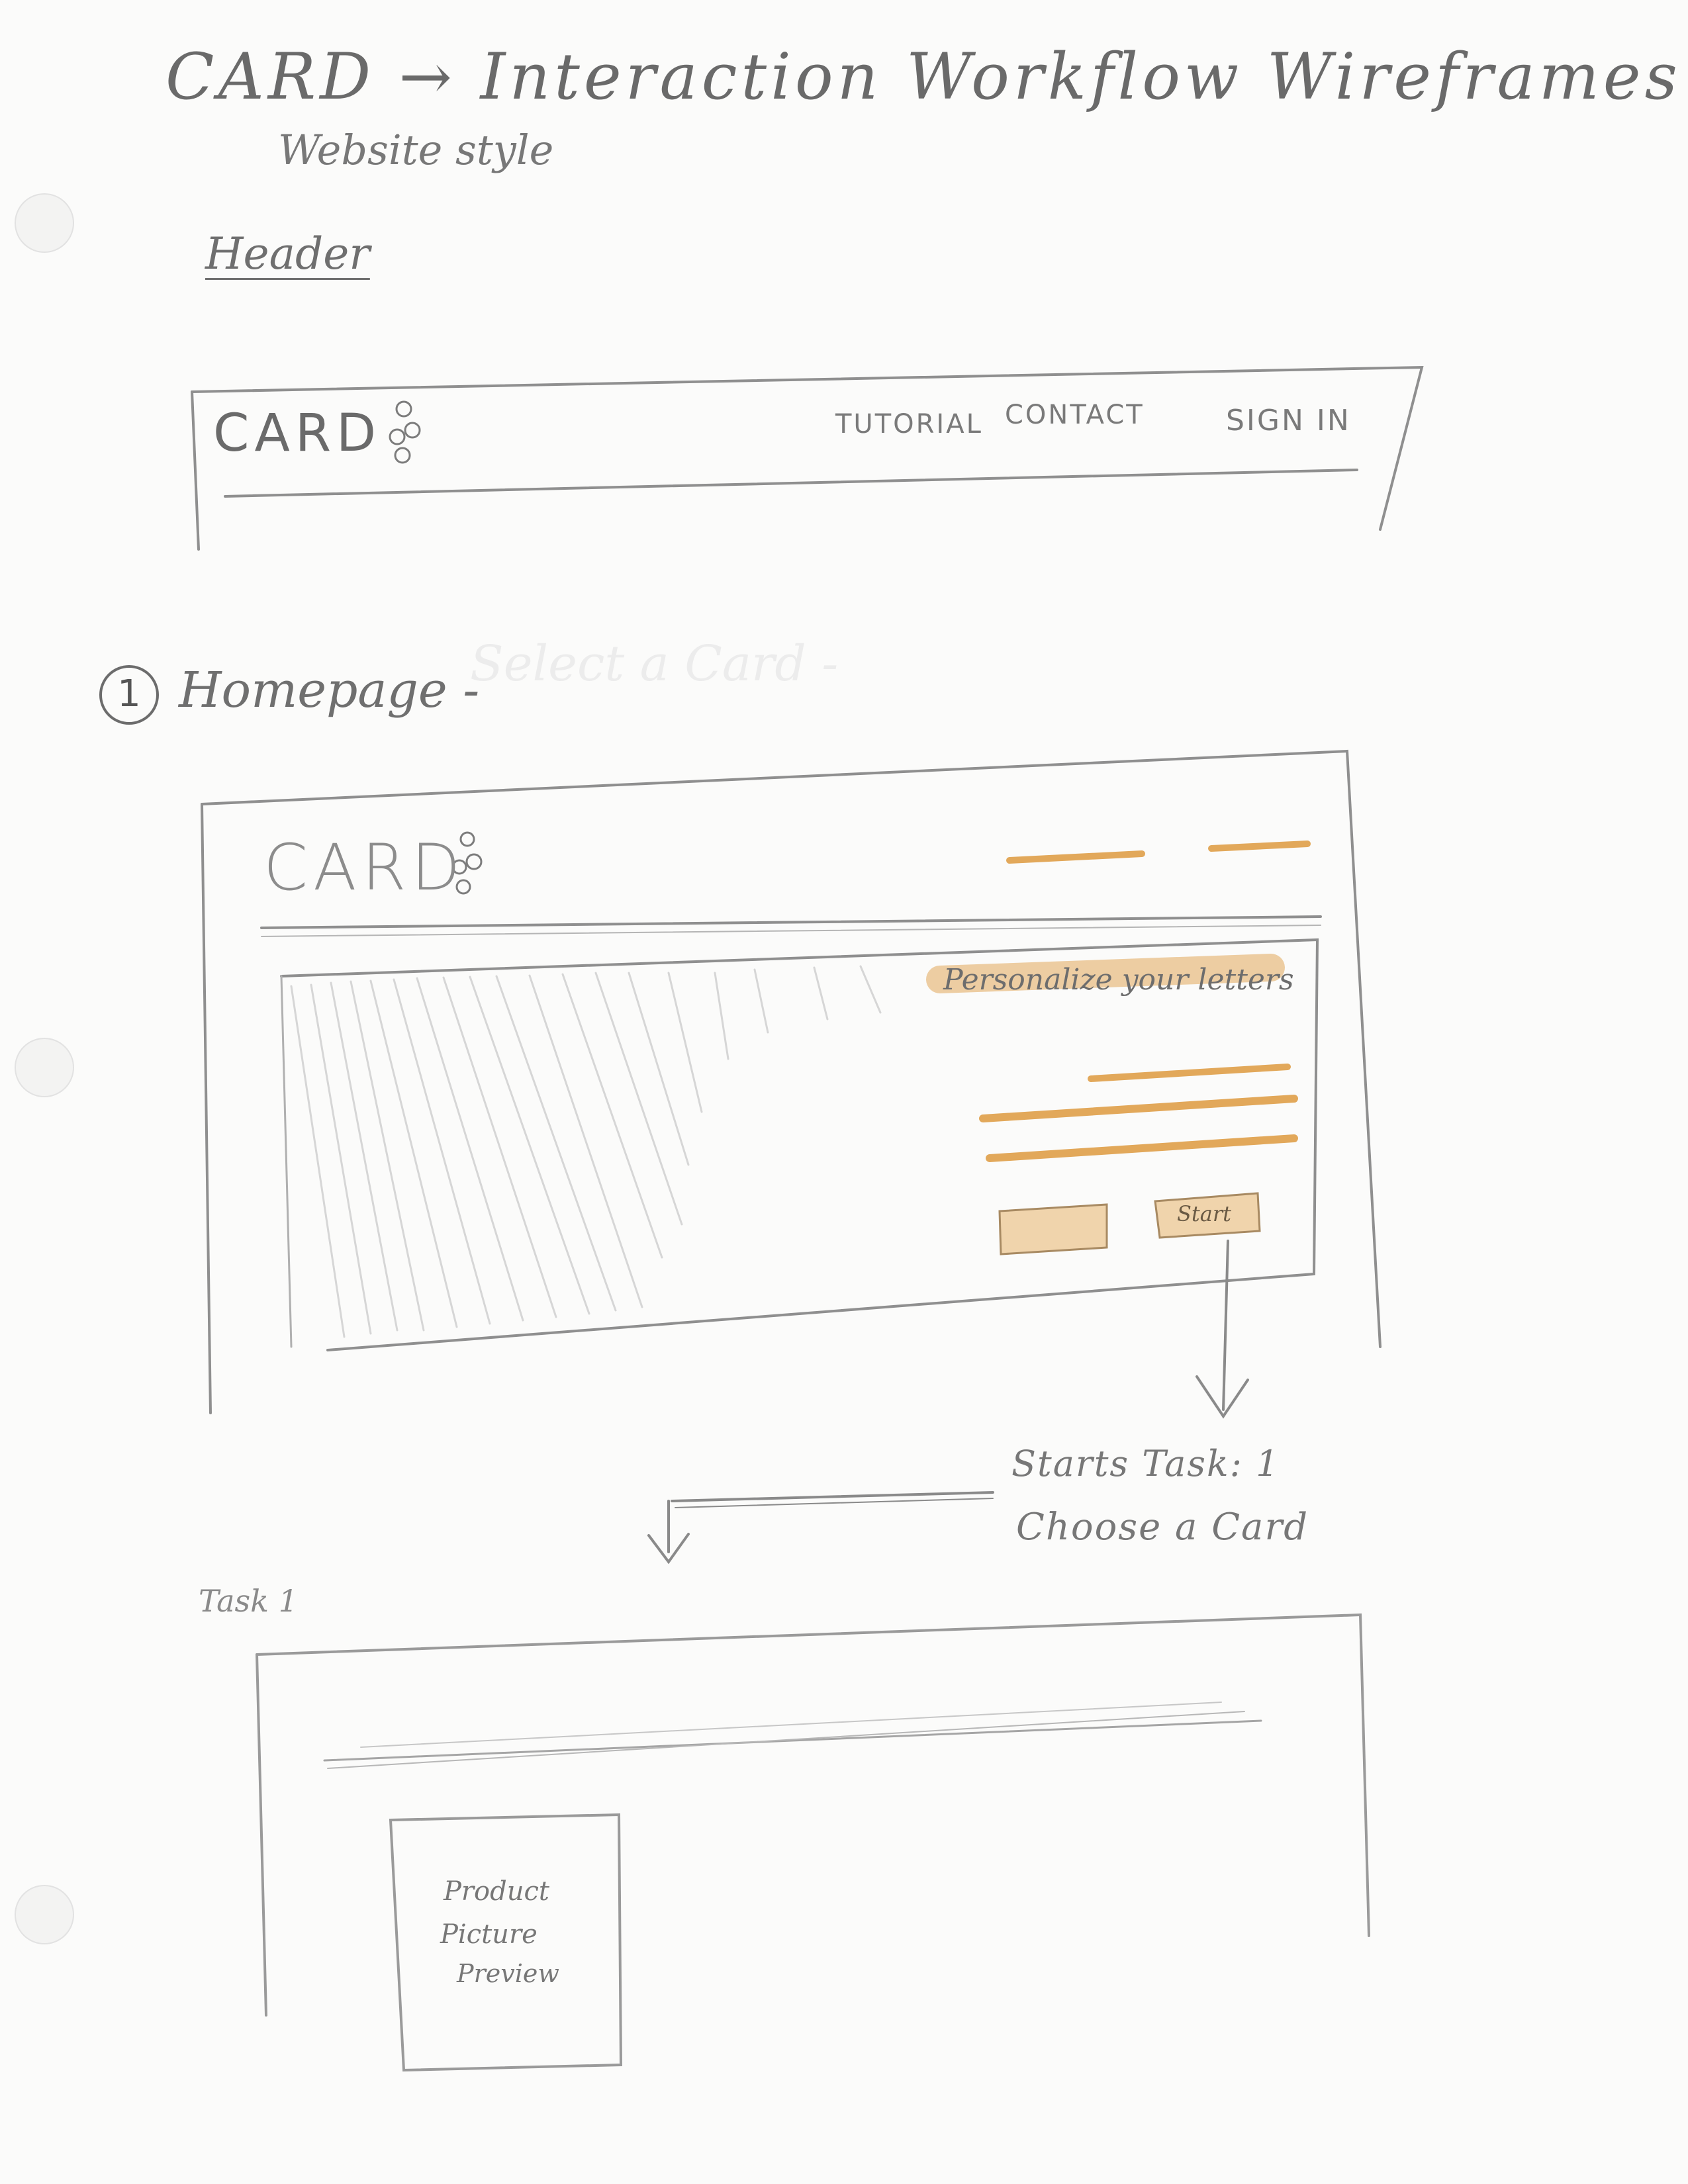  What do you see at coordinates (1204, 1213) in the screenshot?
I see `start-button: Start` at bounding box center [1204, 1213].